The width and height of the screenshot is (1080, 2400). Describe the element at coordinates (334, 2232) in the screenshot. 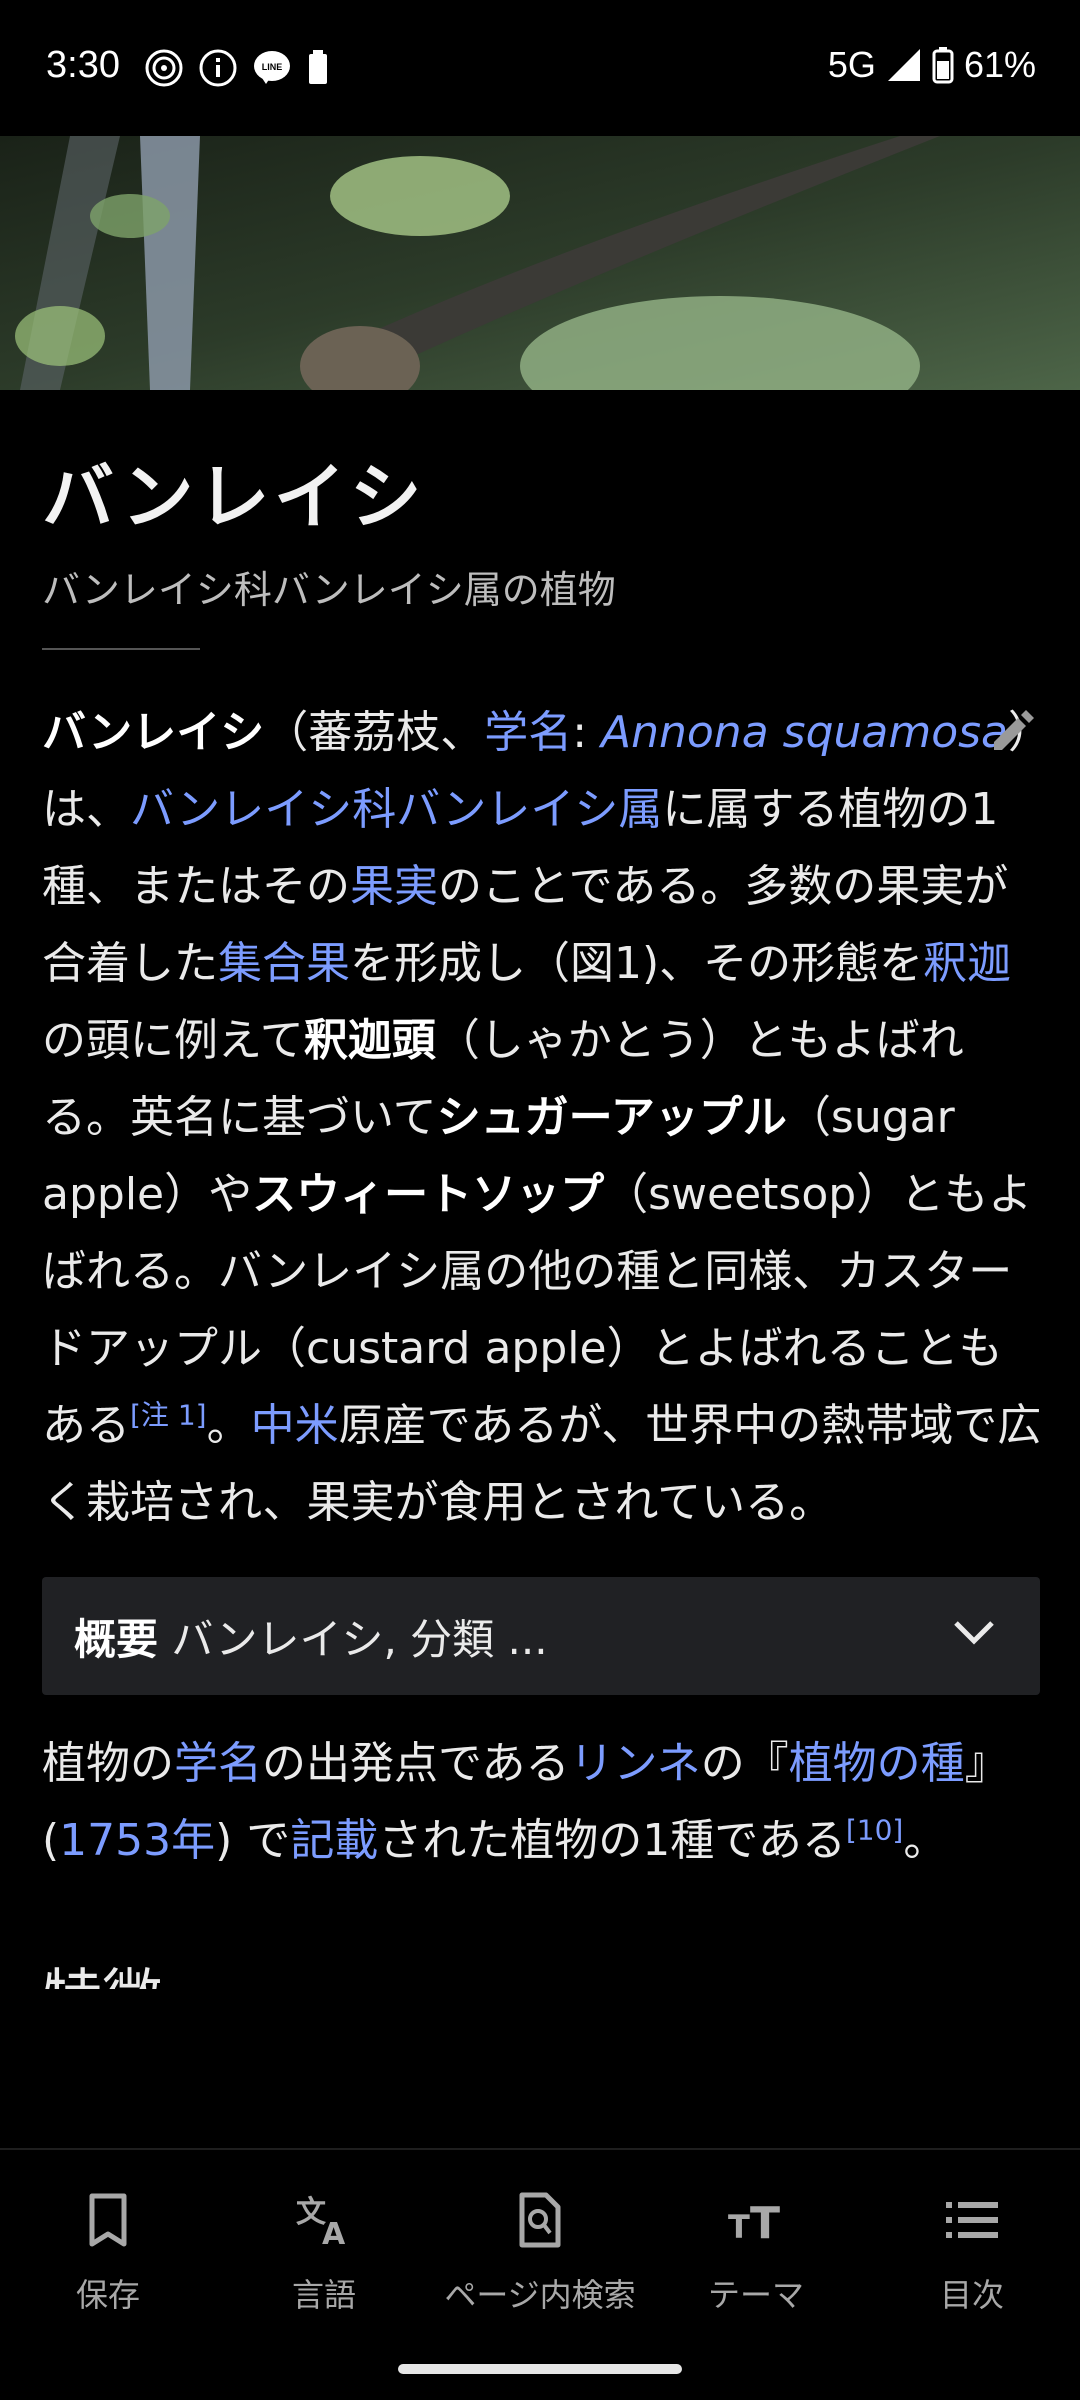

I see `svg-text: A` at that location.